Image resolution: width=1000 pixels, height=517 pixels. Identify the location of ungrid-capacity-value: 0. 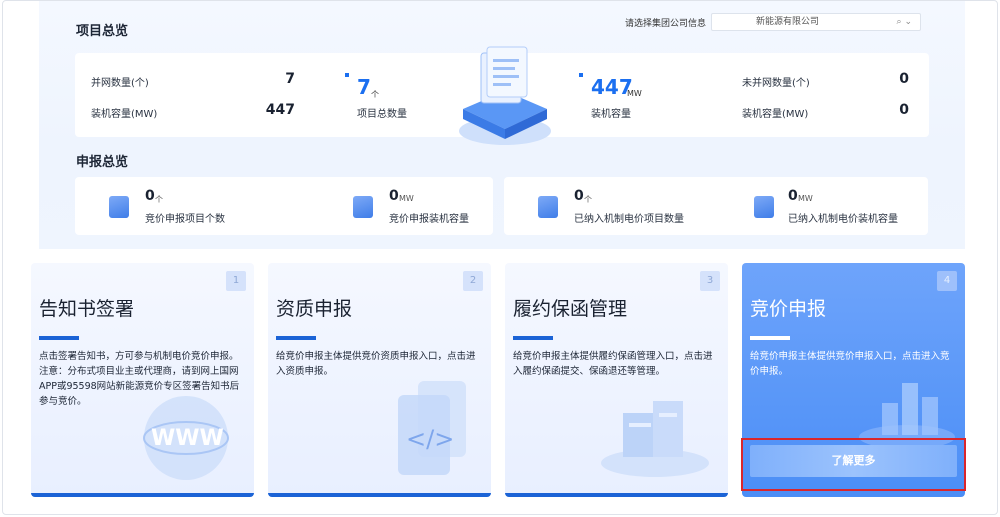
(904, 110).